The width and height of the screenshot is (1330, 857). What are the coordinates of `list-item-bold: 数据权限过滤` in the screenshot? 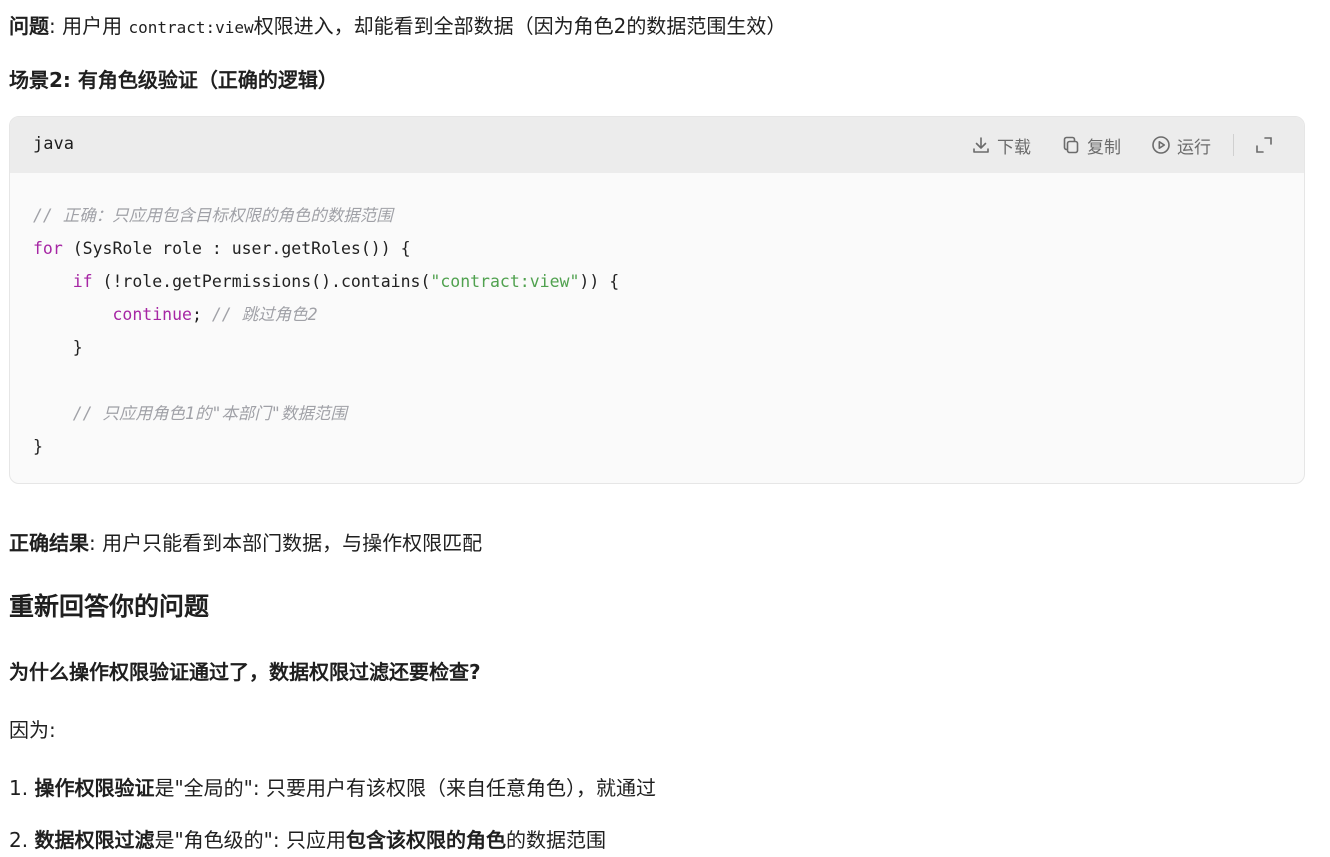 It's located at (94, 840).